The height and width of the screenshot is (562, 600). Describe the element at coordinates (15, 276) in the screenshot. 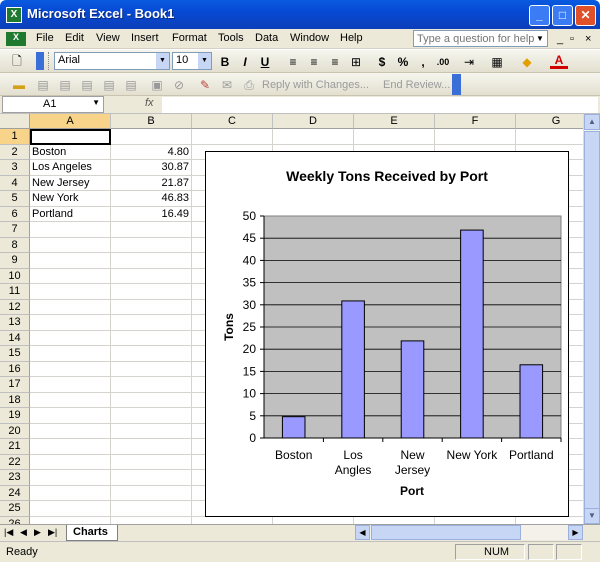

I see `row-header-10: 10` at that location.